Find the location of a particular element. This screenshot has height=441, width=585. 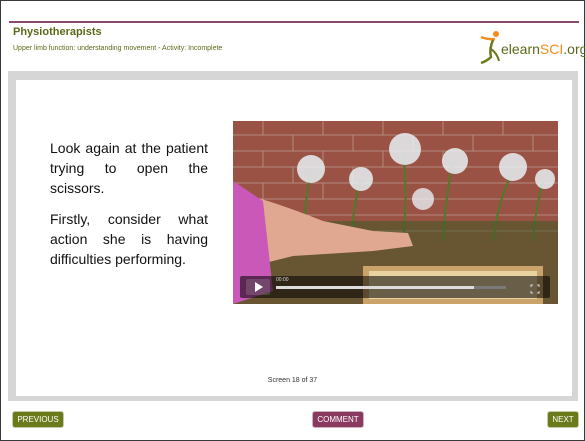

video-time: 00:00 is located at coordinates (282, 280).